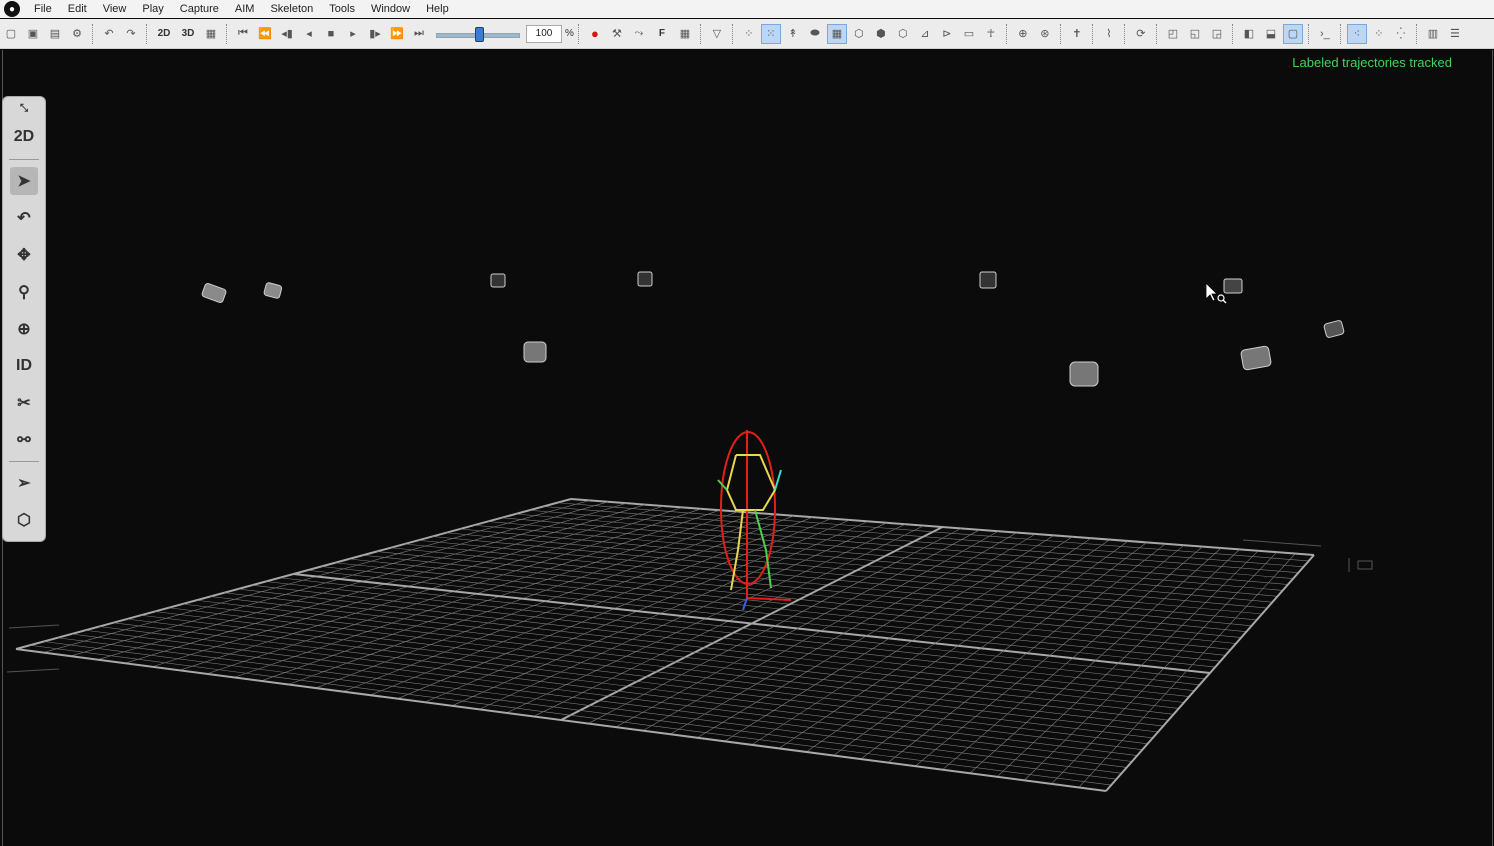 Image resolution: width=1494 pixels, height=846 pixels. What do you see at coordinates (390, 9) in the screenshot?
I see `menu-window: Window` at bounding box center [390, 9].